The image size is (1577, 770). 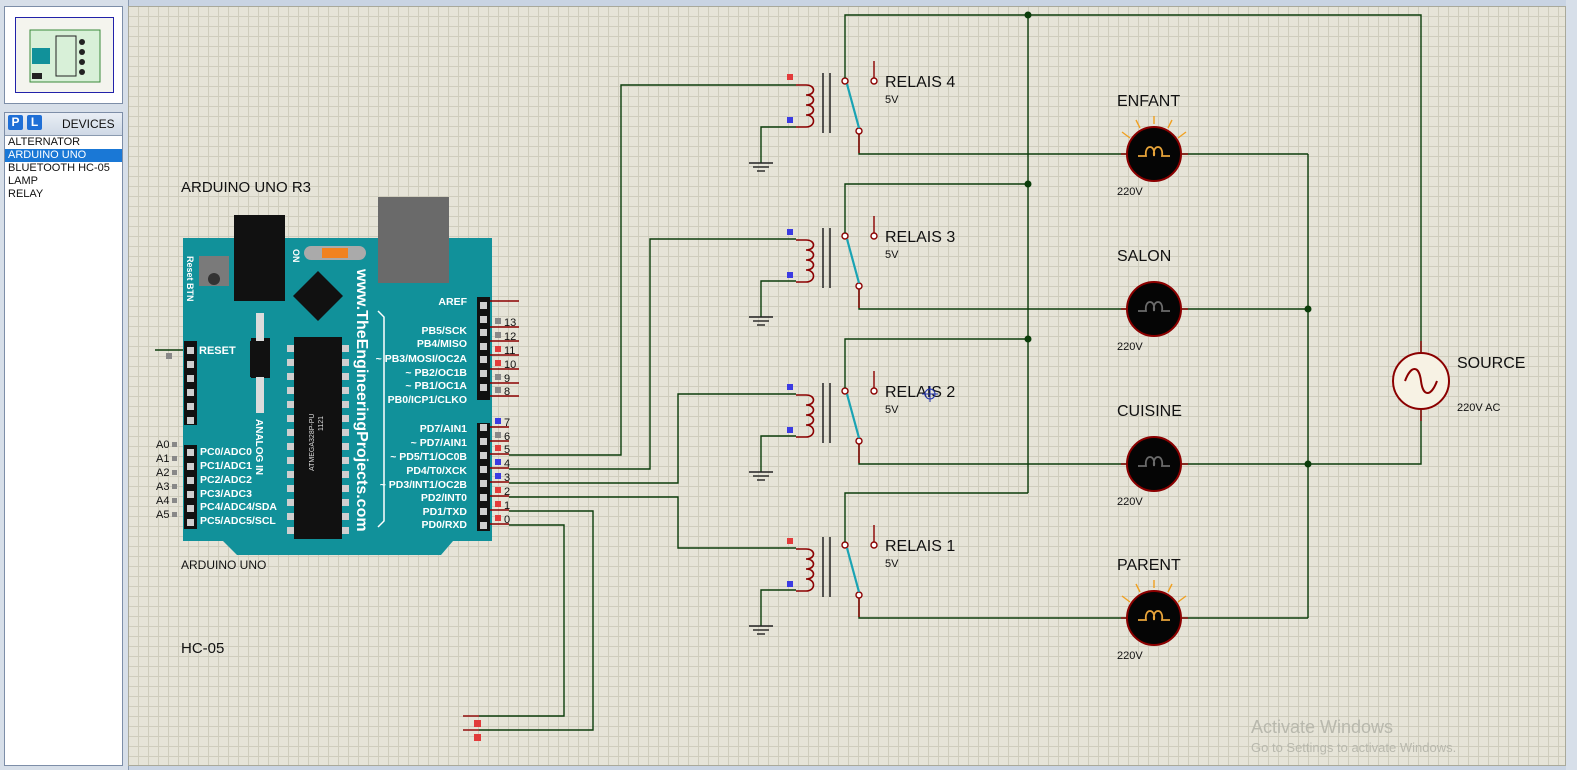 What do you see at coordinates (1152, 145) in the screenshot?
I see `lamp-component: ENFANT 220V` at bounding box center [1152, 145].